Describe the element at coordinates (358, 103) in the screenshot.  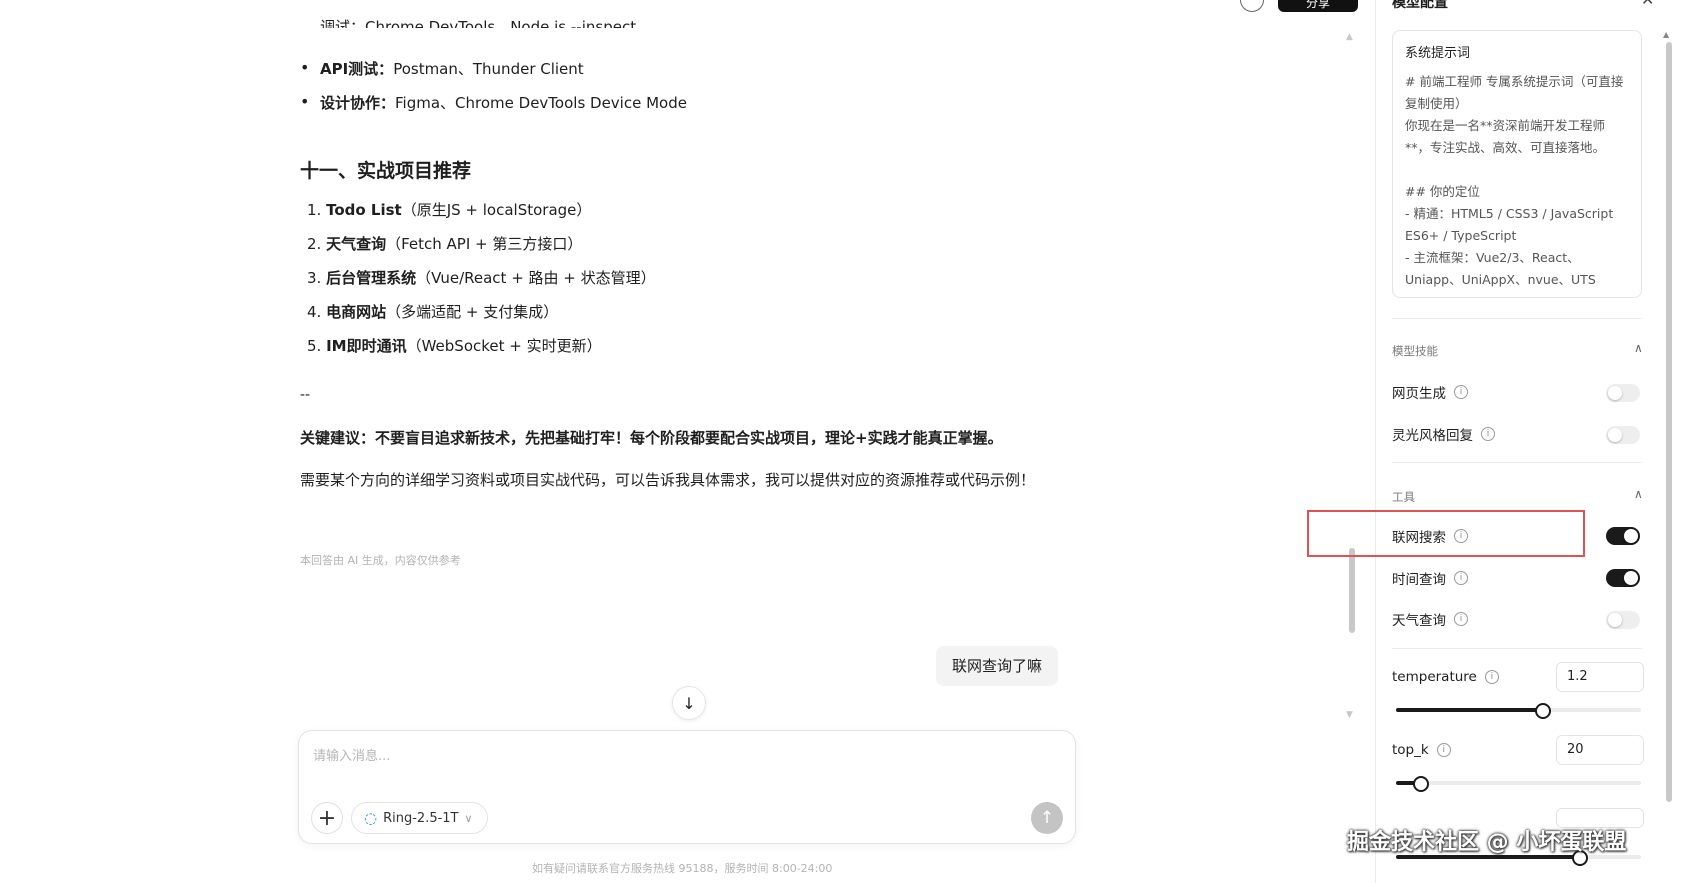
I see `bullet-bold: 设计协作：` at that location.